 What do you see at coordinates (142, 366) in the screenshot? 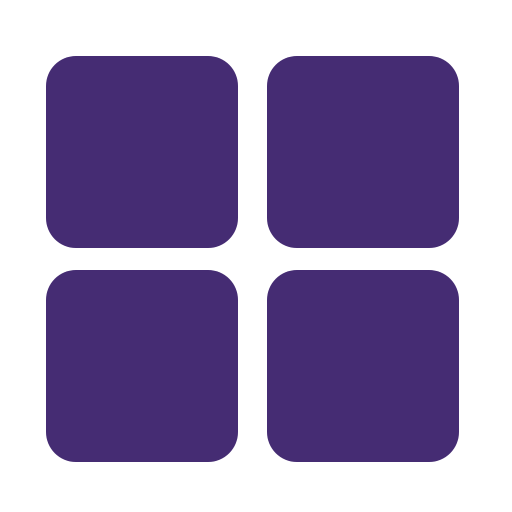
I see `tile-bottom-left` at bounding box center [142, 366].